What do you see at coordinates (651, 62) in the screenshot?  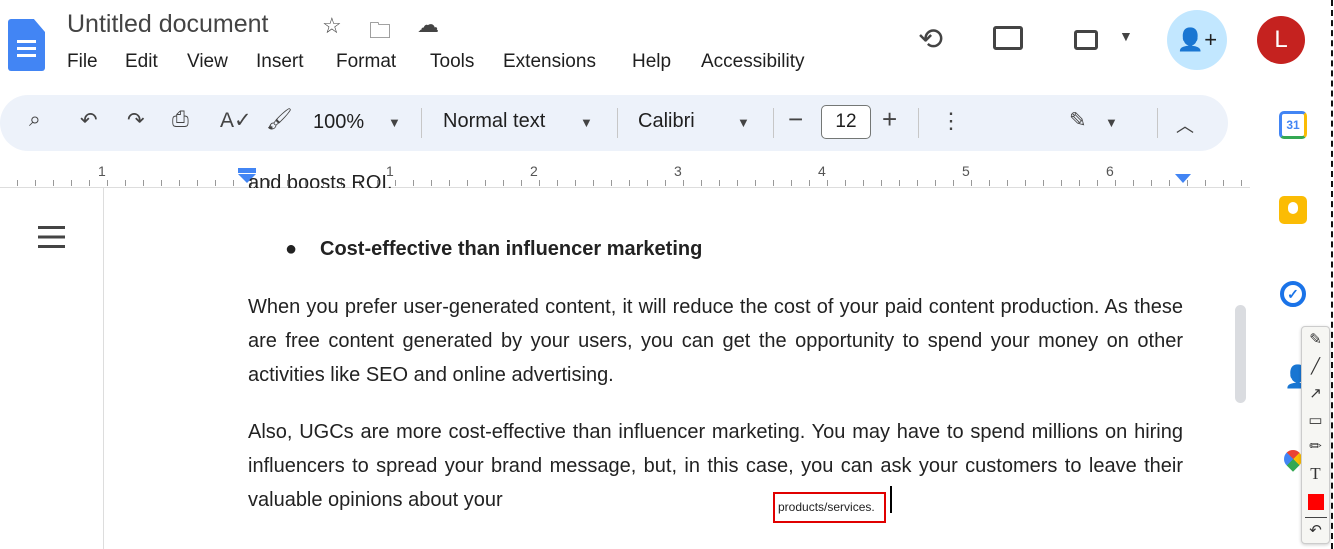 I see `menu-help: Help` at bounding box center [651, 62].